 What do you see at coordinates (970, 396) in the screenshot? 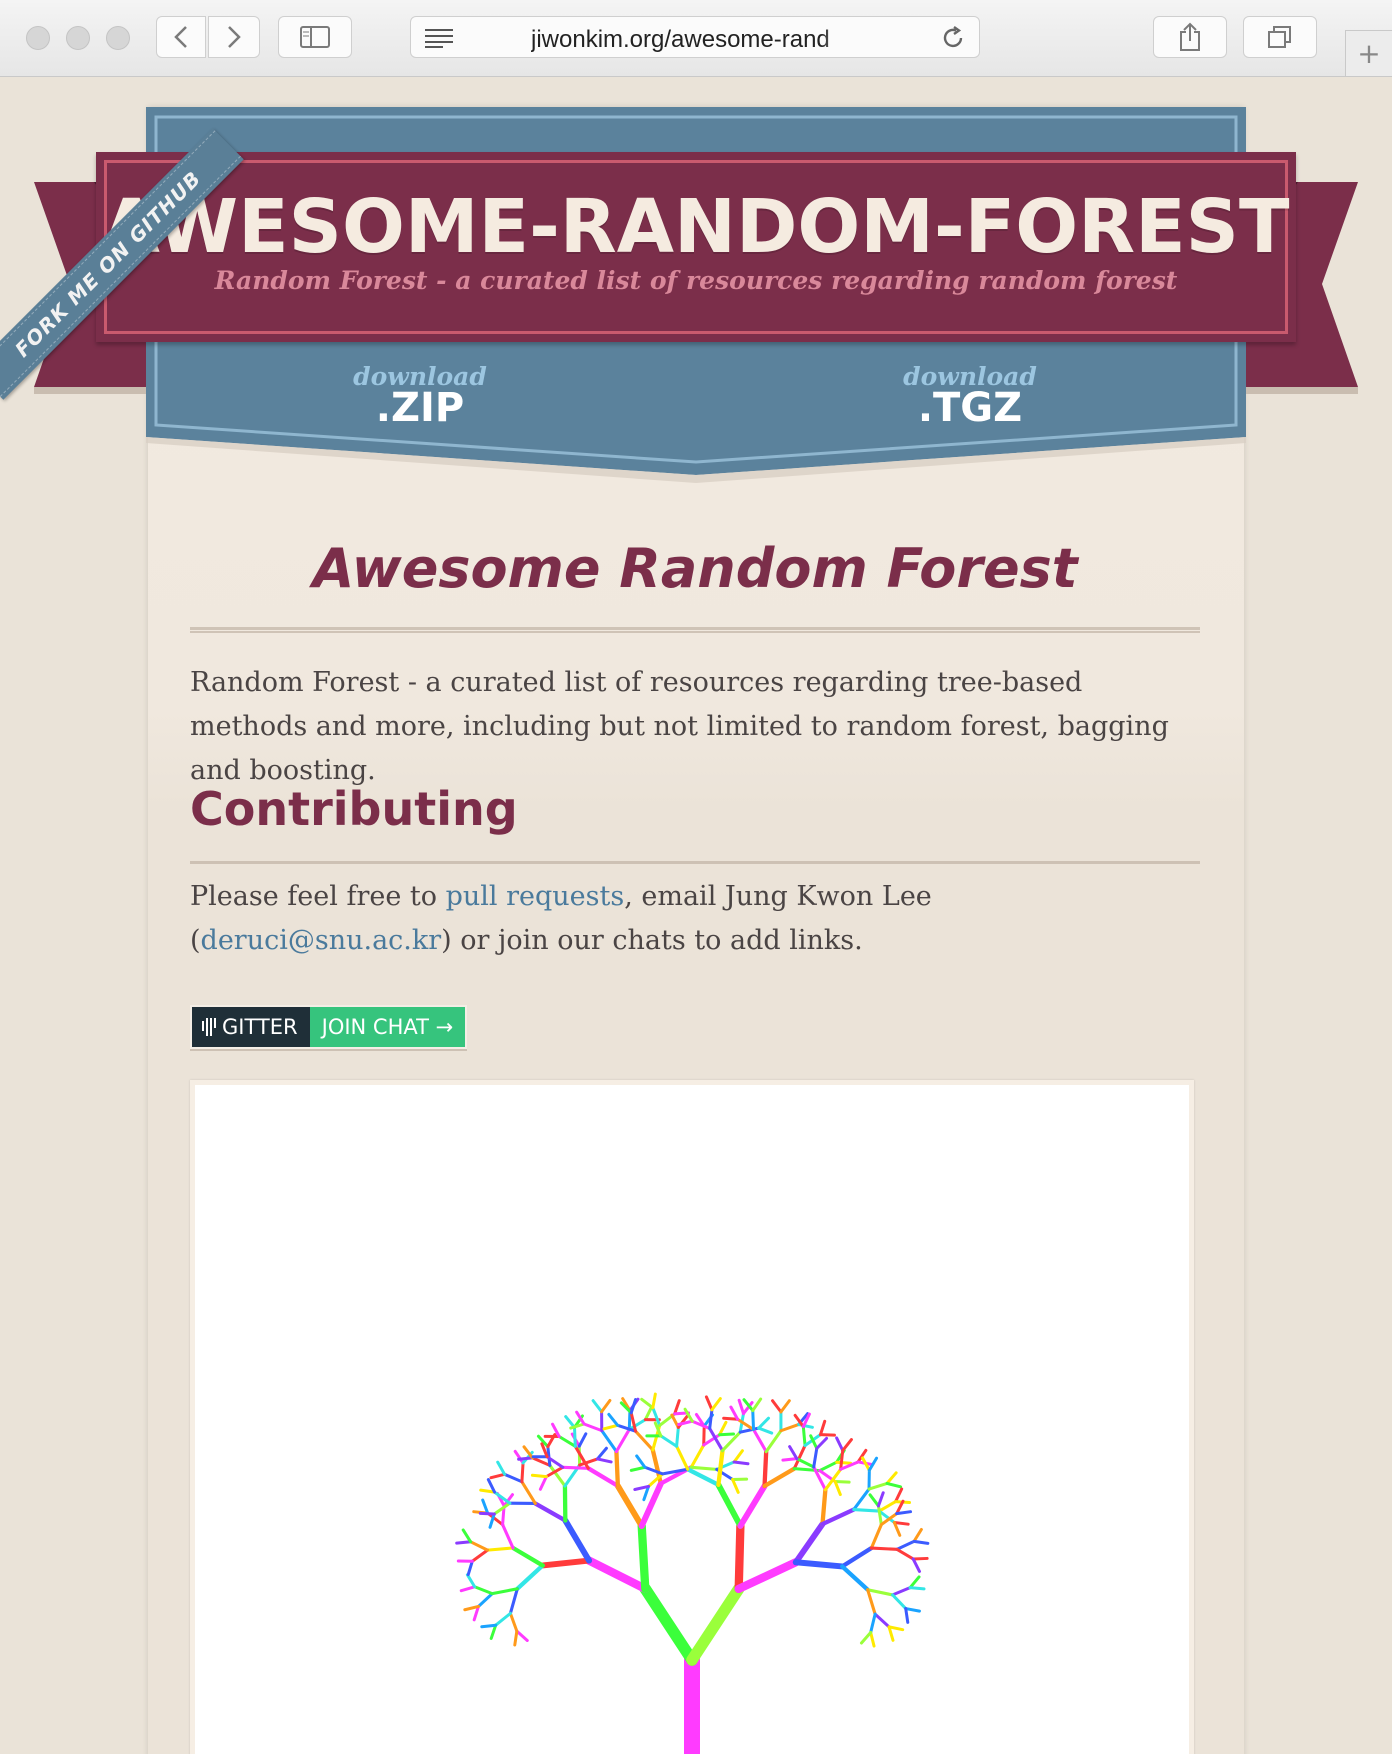
I see `download-tgz-link: download .TGZ` at bounding box center [970, 396].